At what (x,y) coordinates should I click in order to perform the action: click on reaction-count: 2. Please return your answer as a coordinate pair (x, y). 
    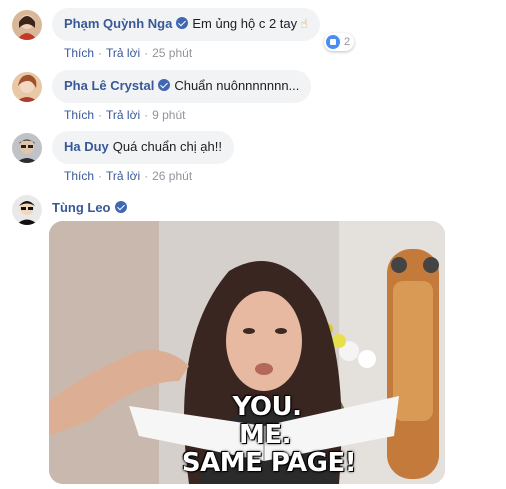
    Looking at the image, I should click on (347, 42).